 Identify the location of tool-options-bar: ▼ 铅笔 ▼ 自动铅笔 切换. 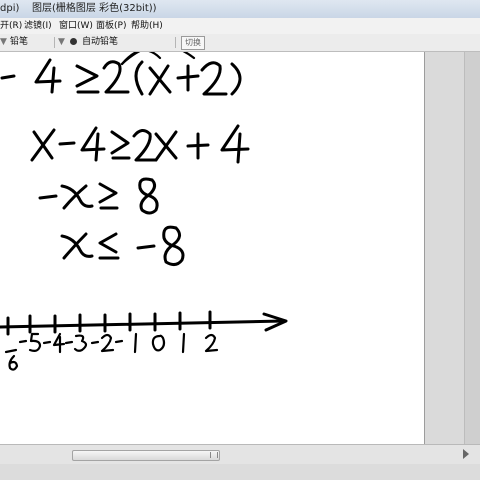
(240, 43).